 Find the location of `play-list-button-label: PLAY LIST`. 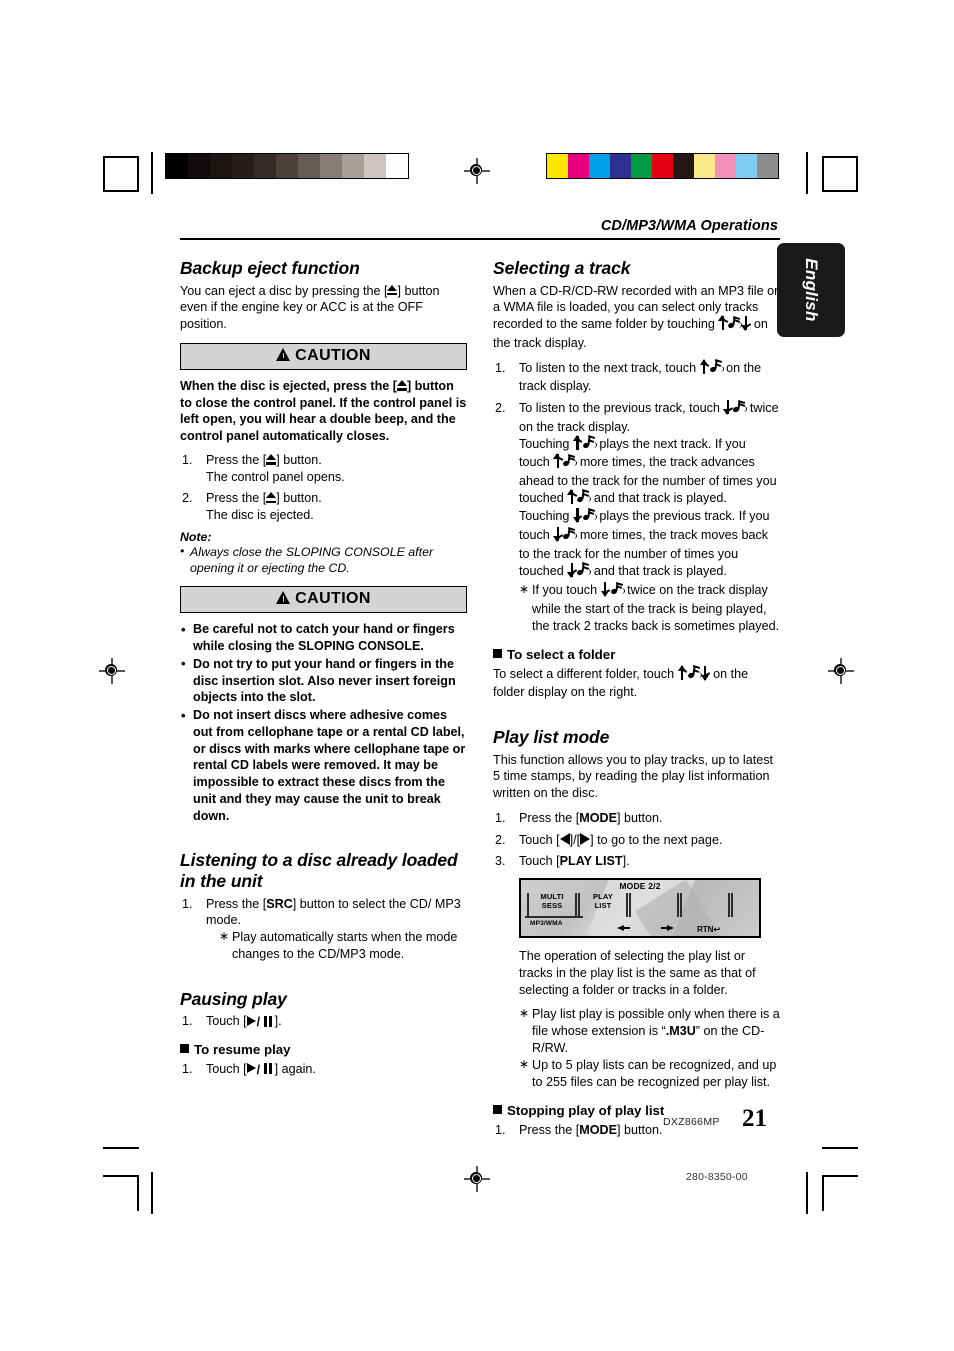

play-list-button-label: PLAY LIST is located at coordinates (591, 861).